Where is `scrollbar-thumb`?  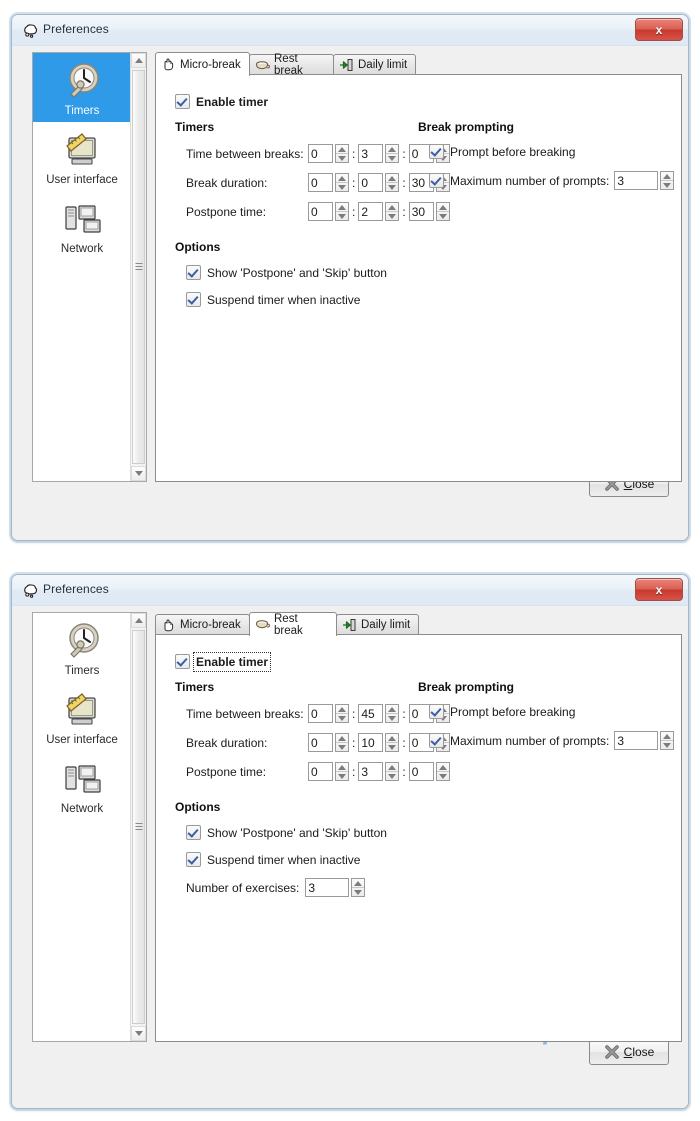 scrollbar-thumb is located at coordinates (138, 827).